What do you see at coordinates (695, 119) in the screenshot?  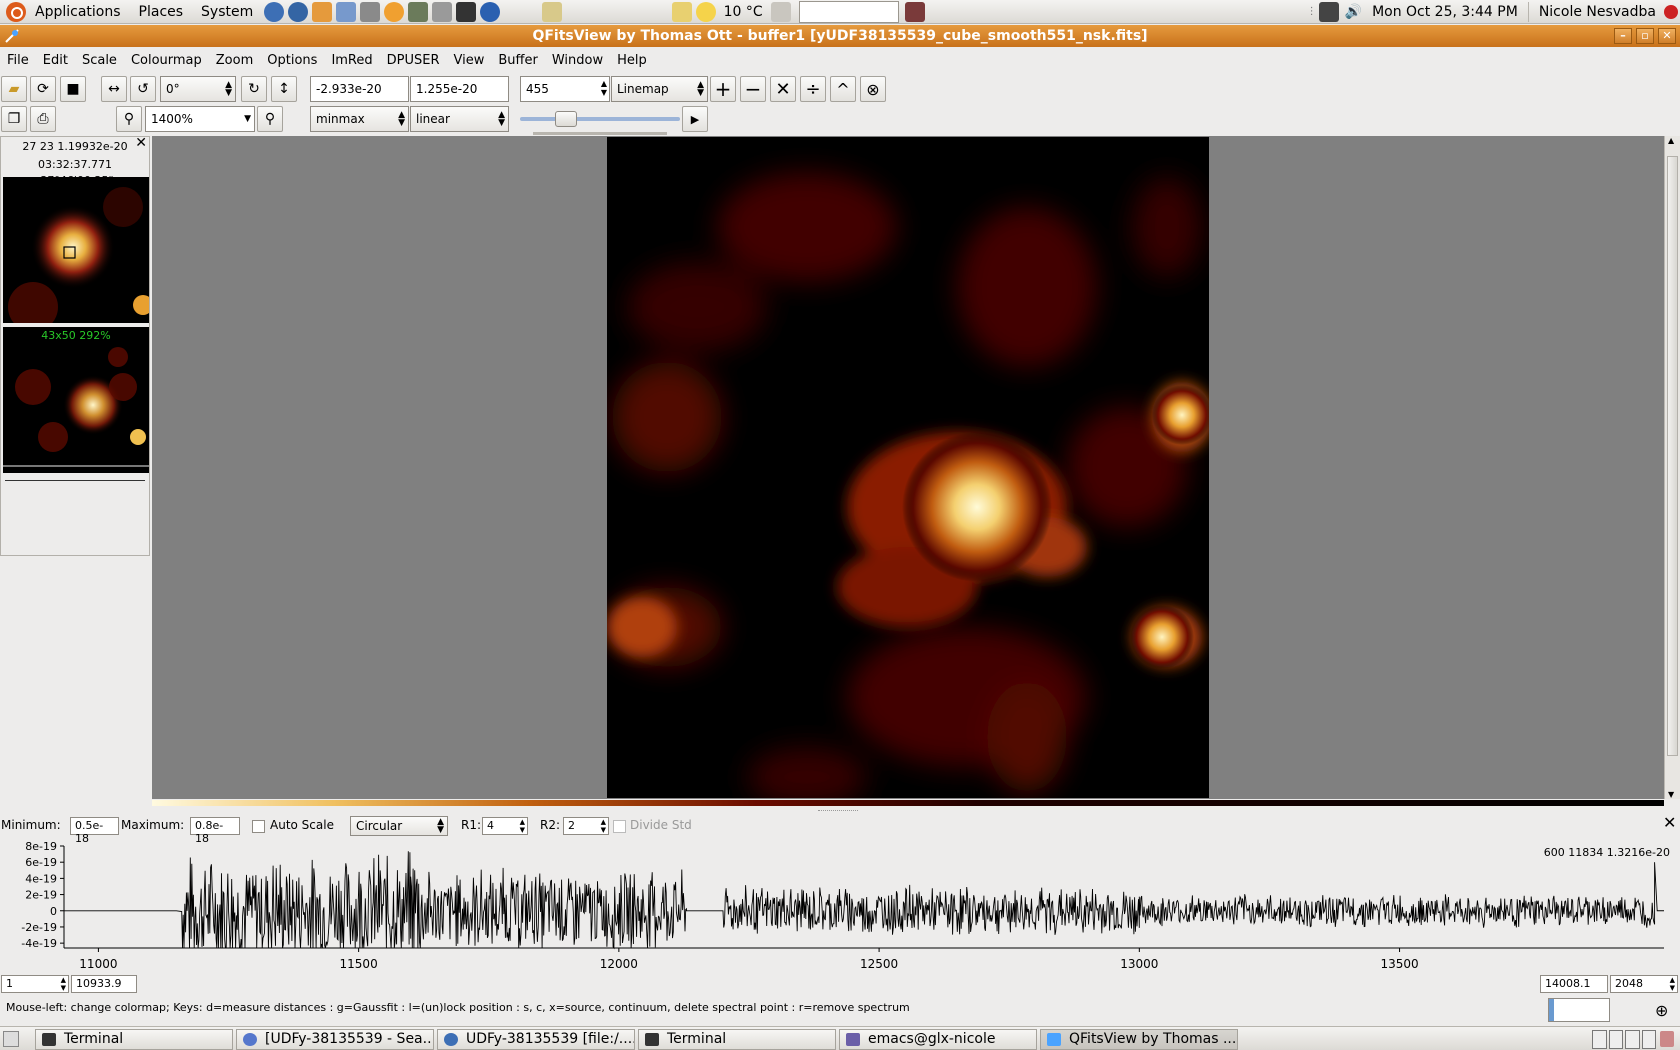 I see `play-button: ▶` at bounding box center [695, 119].